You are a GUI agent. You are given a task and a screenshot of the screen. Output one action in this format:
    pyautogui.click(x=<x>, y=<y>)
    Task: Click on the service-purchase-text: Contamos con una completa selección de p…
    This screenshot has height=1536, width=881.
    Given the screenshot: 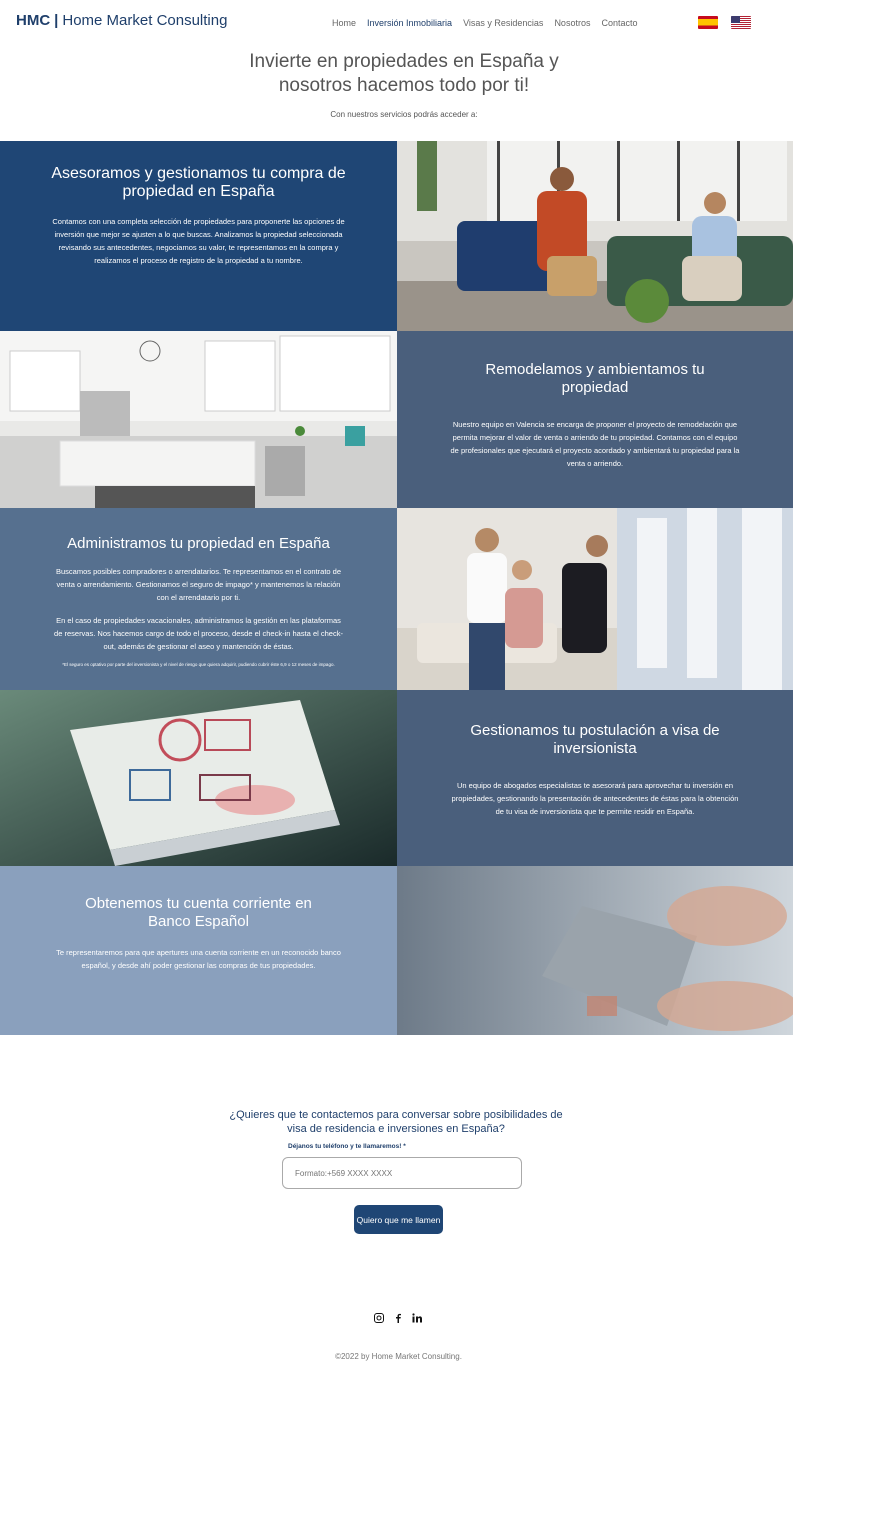 What is the action you would take?
    pyautogui.click(x=198, y=241)
    